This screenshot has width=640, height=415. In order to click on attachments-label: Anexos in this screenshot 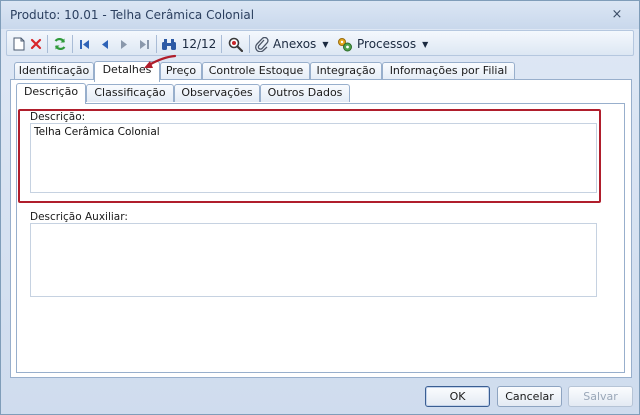, I will do `click(295, 44)`.